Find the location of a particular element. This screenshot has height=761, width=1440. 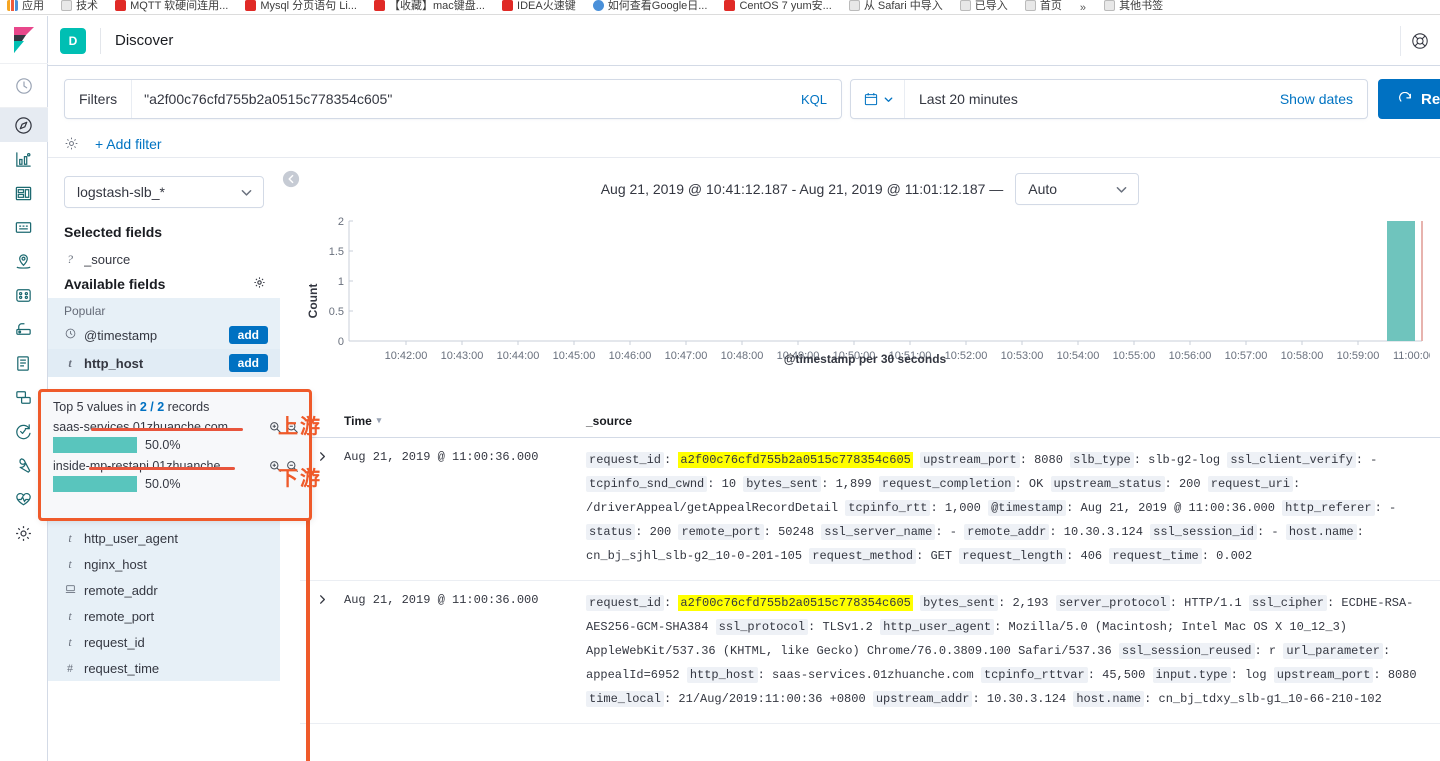

sidebar-item-dashboard is located at coordinates (24, 193).